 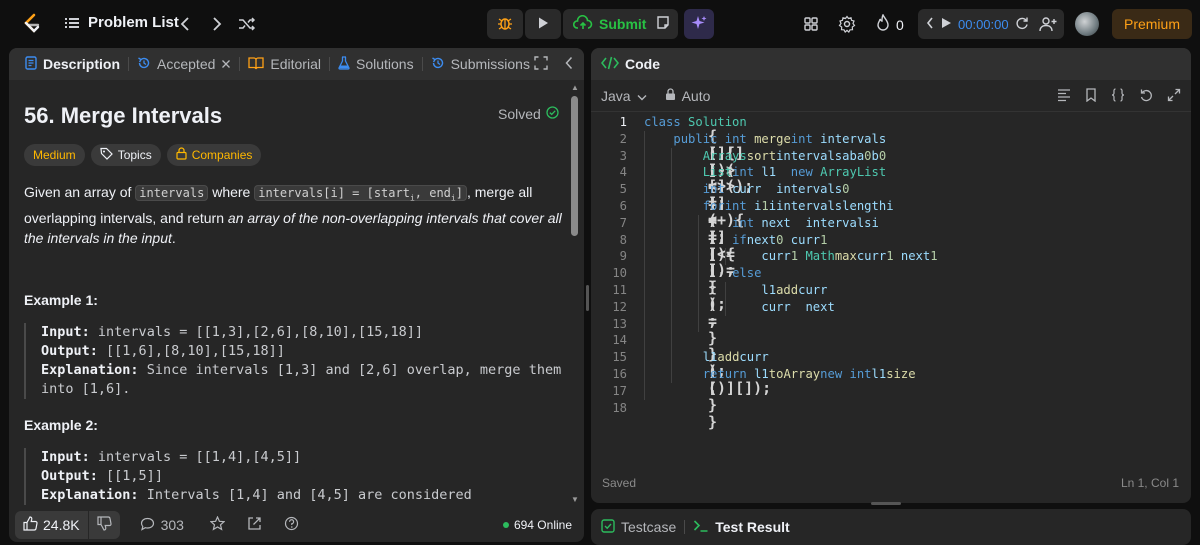 What do you see at coordinates (735, 281) in the screenshot?
I see `code-text: } else{` at bounding box center [735, 281].